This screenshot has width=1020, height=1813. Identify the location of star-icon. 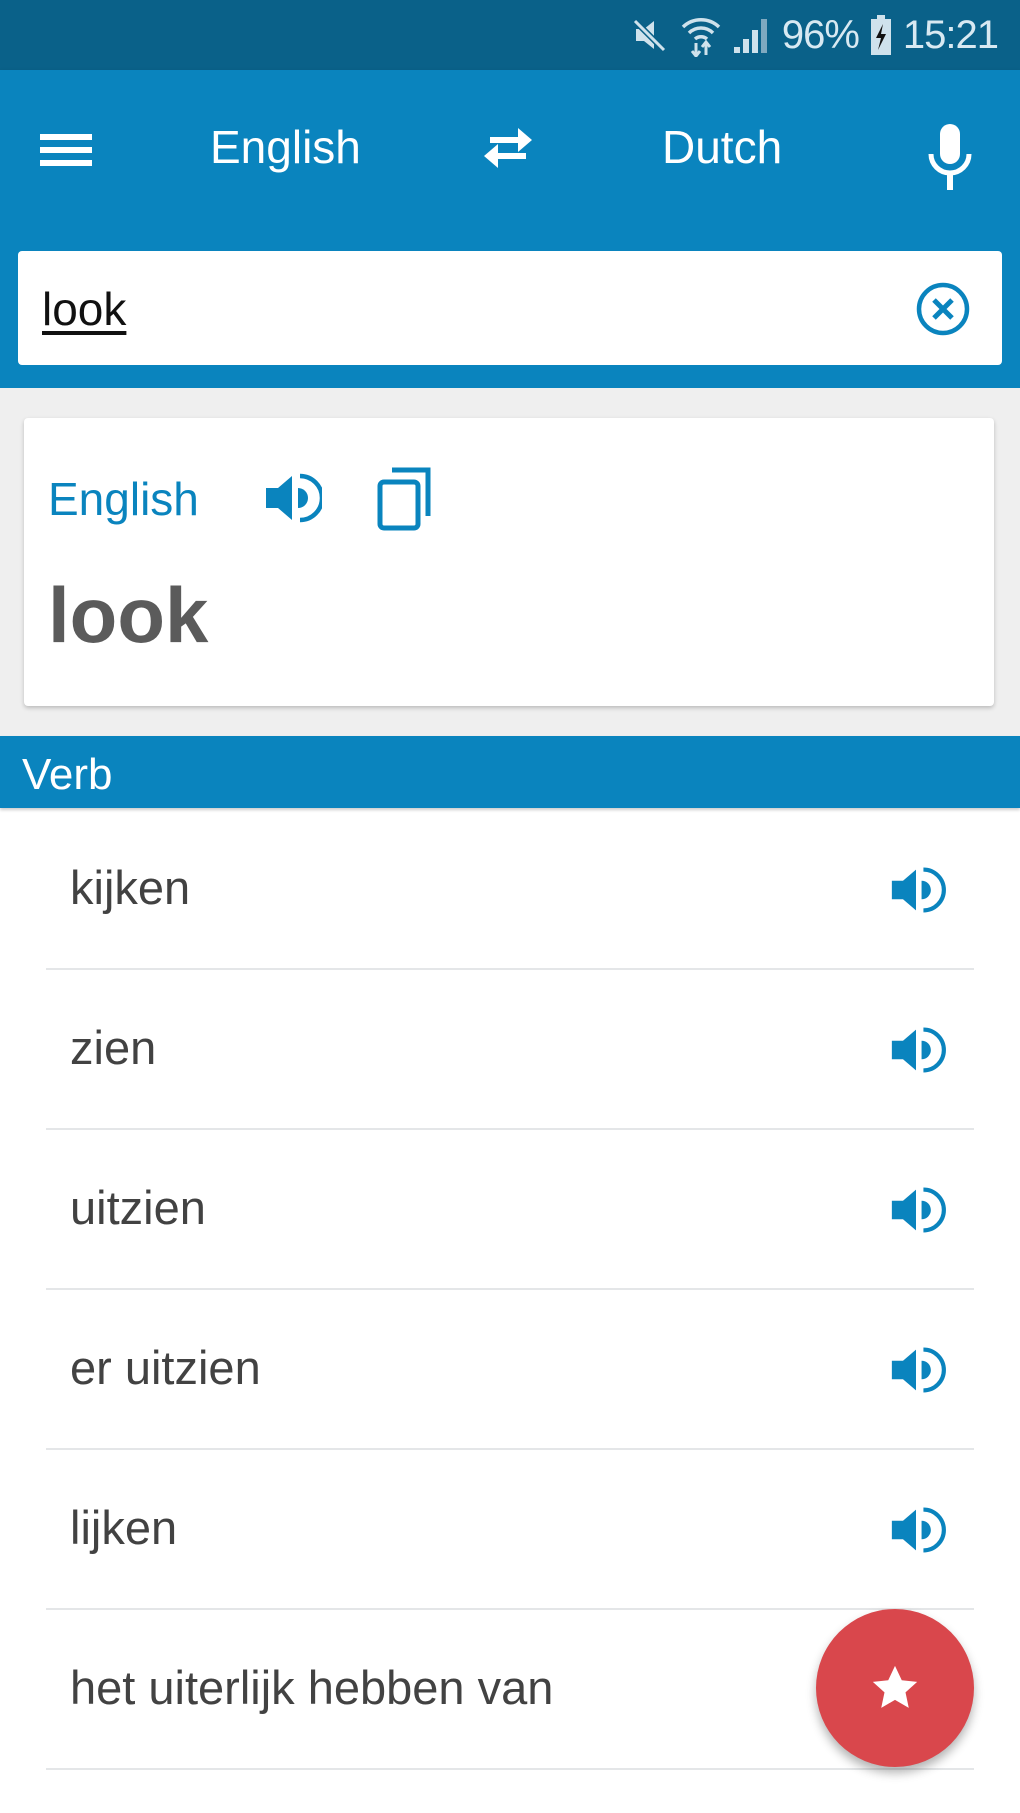
(895, 1686).